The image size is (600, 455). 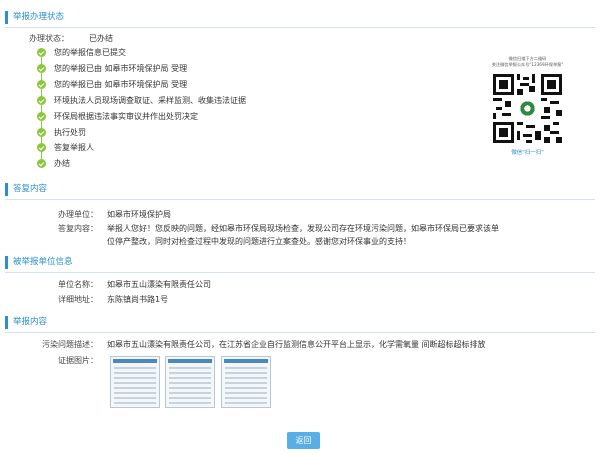 What do you see at coordinates (70, 344) in the screenshot?
I see `report-desc-label: 污染问题描述：` at bounding box center [70, 344].